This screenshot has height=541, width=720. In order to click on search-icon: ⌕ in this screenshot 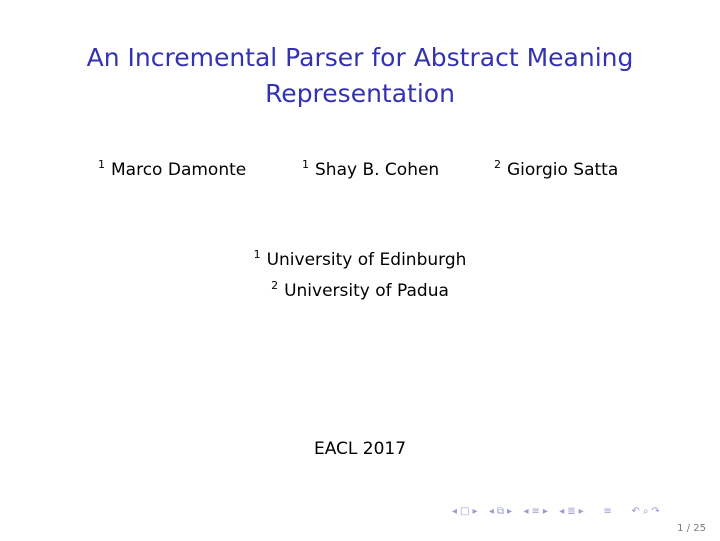, I will do `click(646, 511)`.